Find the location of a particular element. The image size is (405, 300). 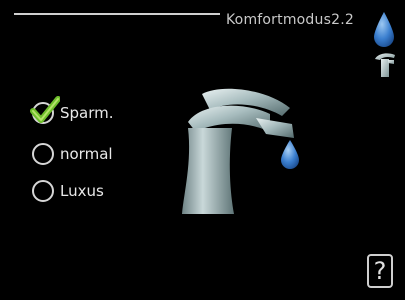

help-button: ? is located at coordinates (380, 271).